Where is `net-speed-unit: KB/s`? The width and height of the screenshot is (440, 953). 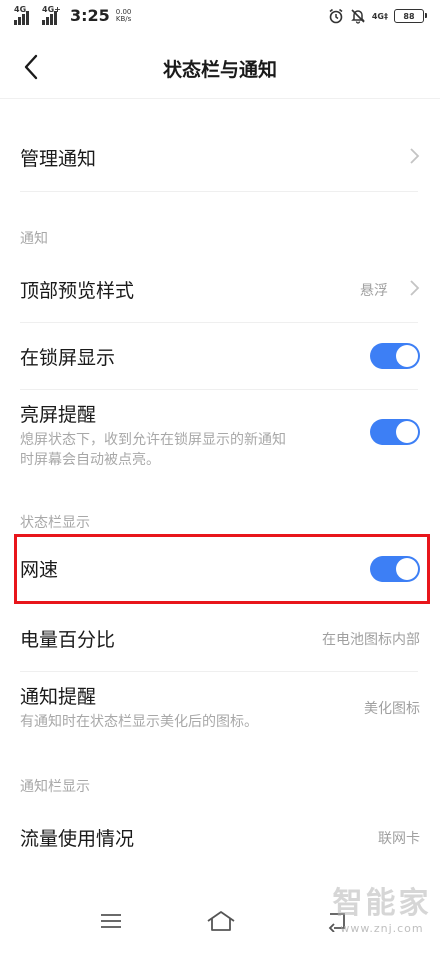
net-speed-unit: KB/s is located at coordinates (123, 19).